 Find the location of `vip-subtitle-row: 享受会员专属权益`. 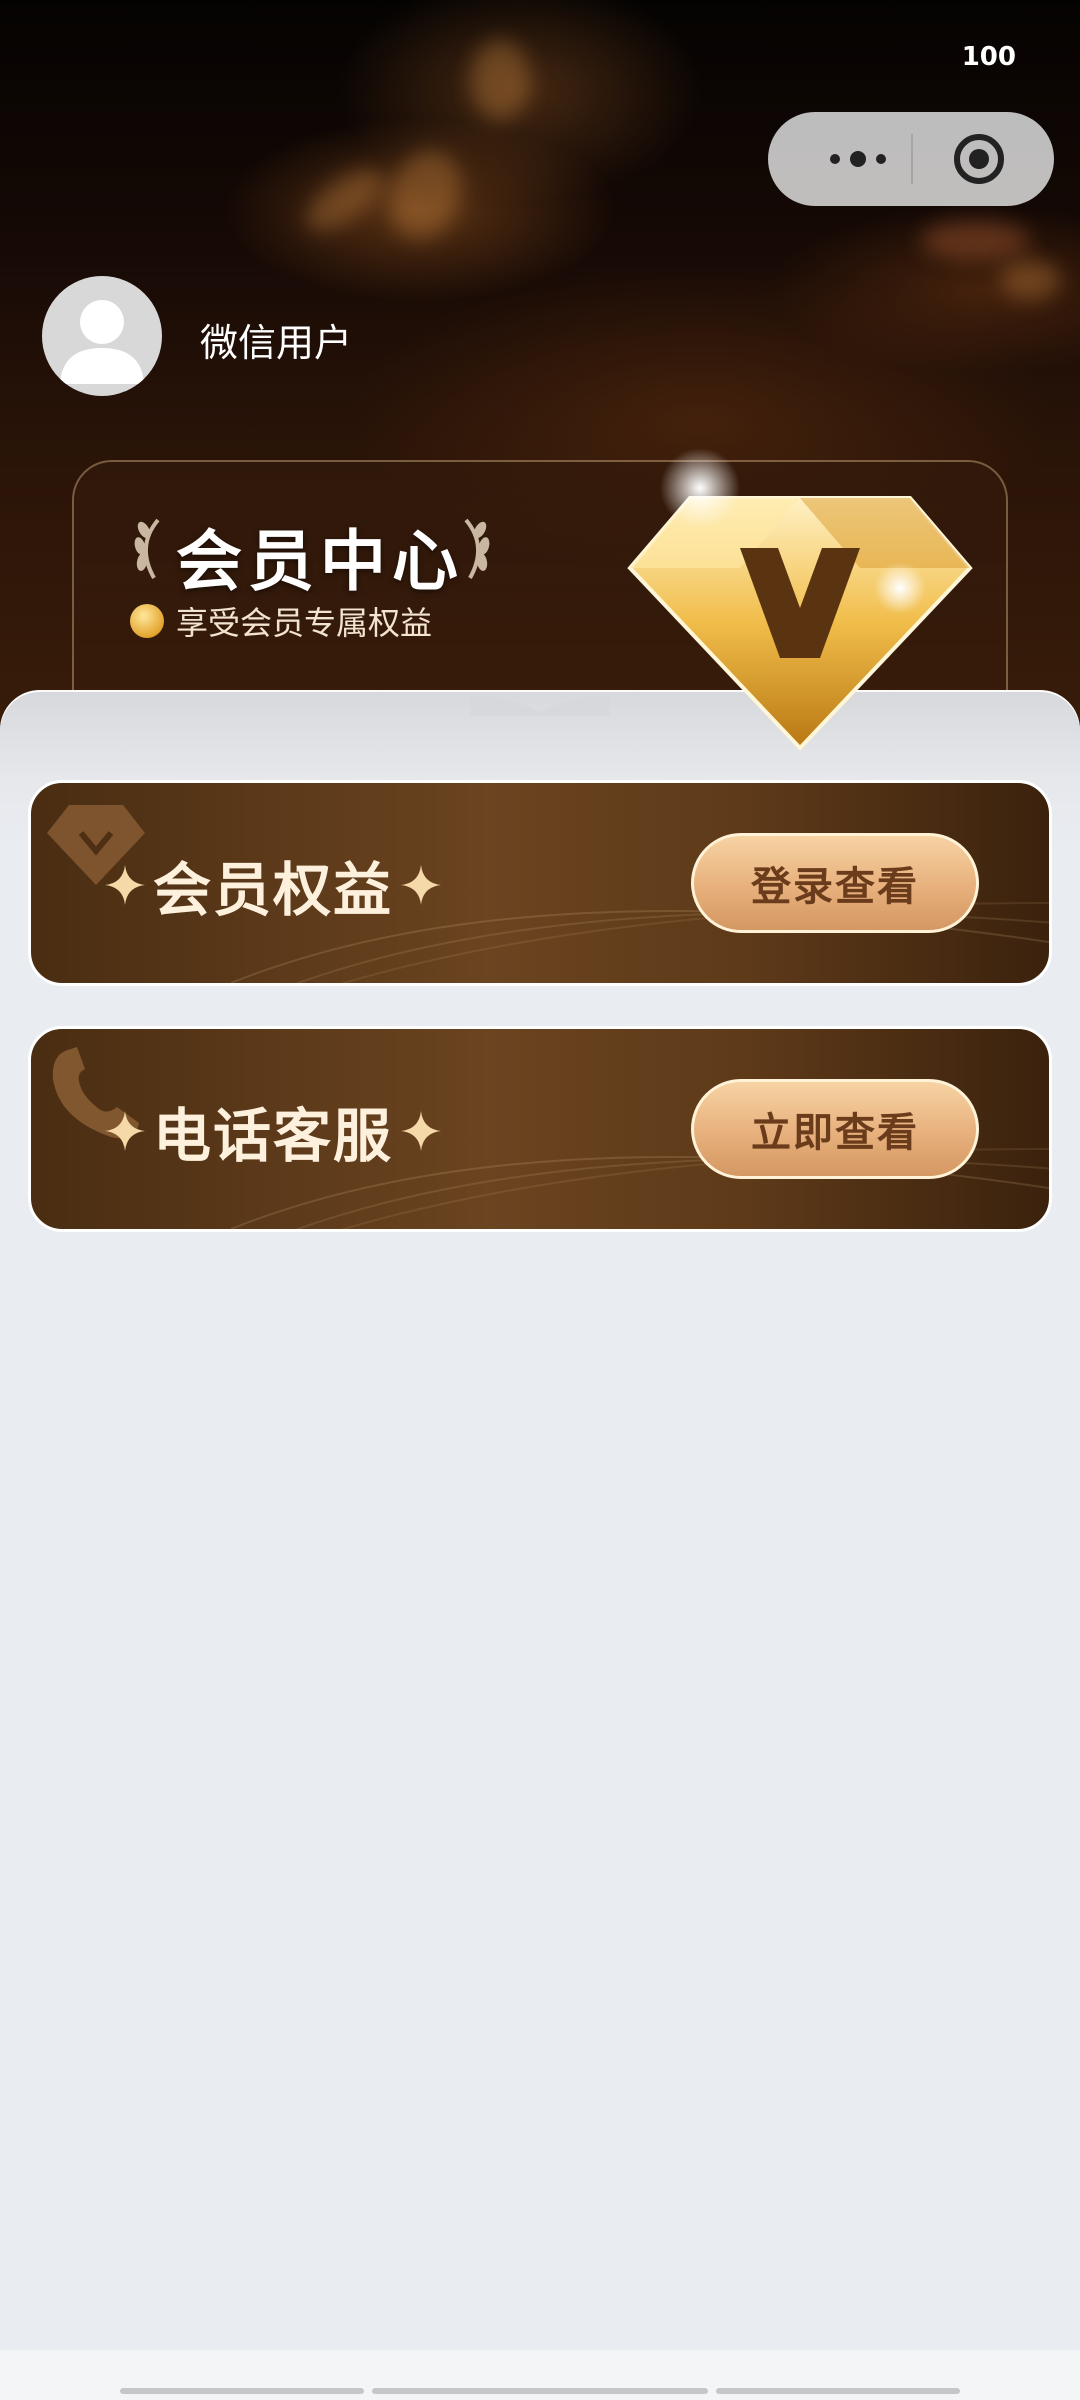

vip-subtitle-row: 享受会员专属权益 is located at coordinates (281, 621).